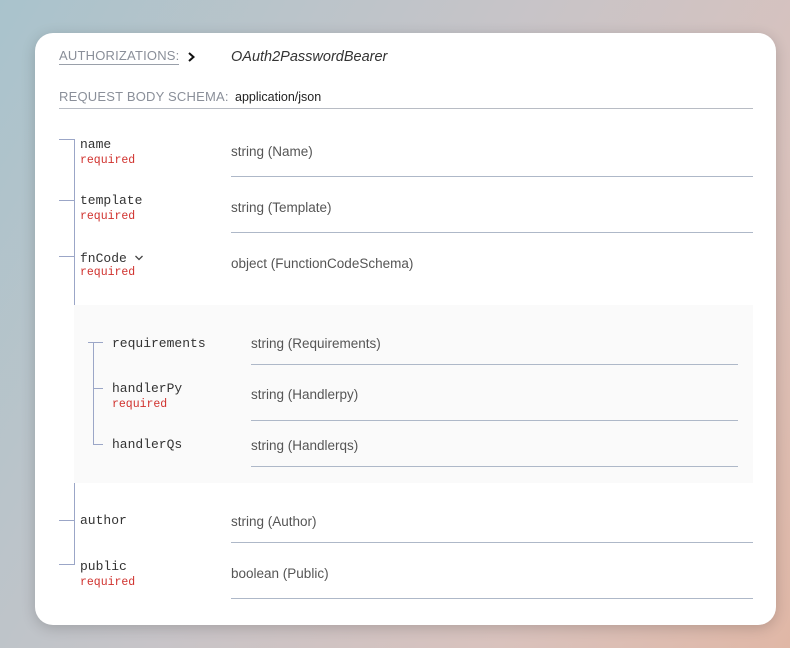 This screenshot has height=648, width=790. I want to click on field-name-author: author, so click(103, 520).